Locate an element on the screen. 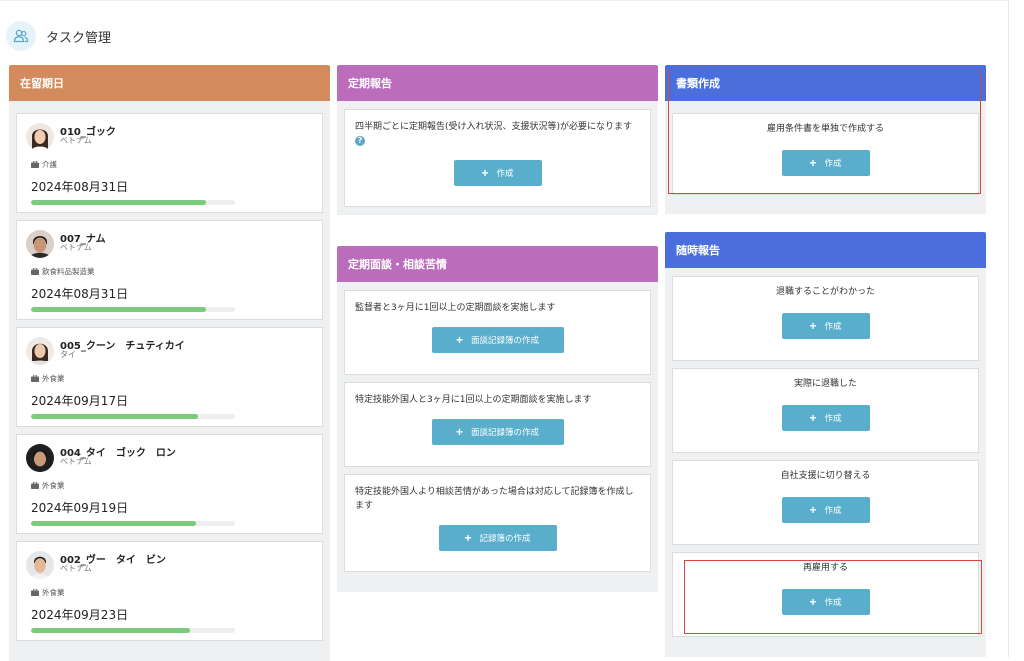 This screenshot has width=1024, height=661. task-description: 実際に退職した is located at coordinates (825, 384).